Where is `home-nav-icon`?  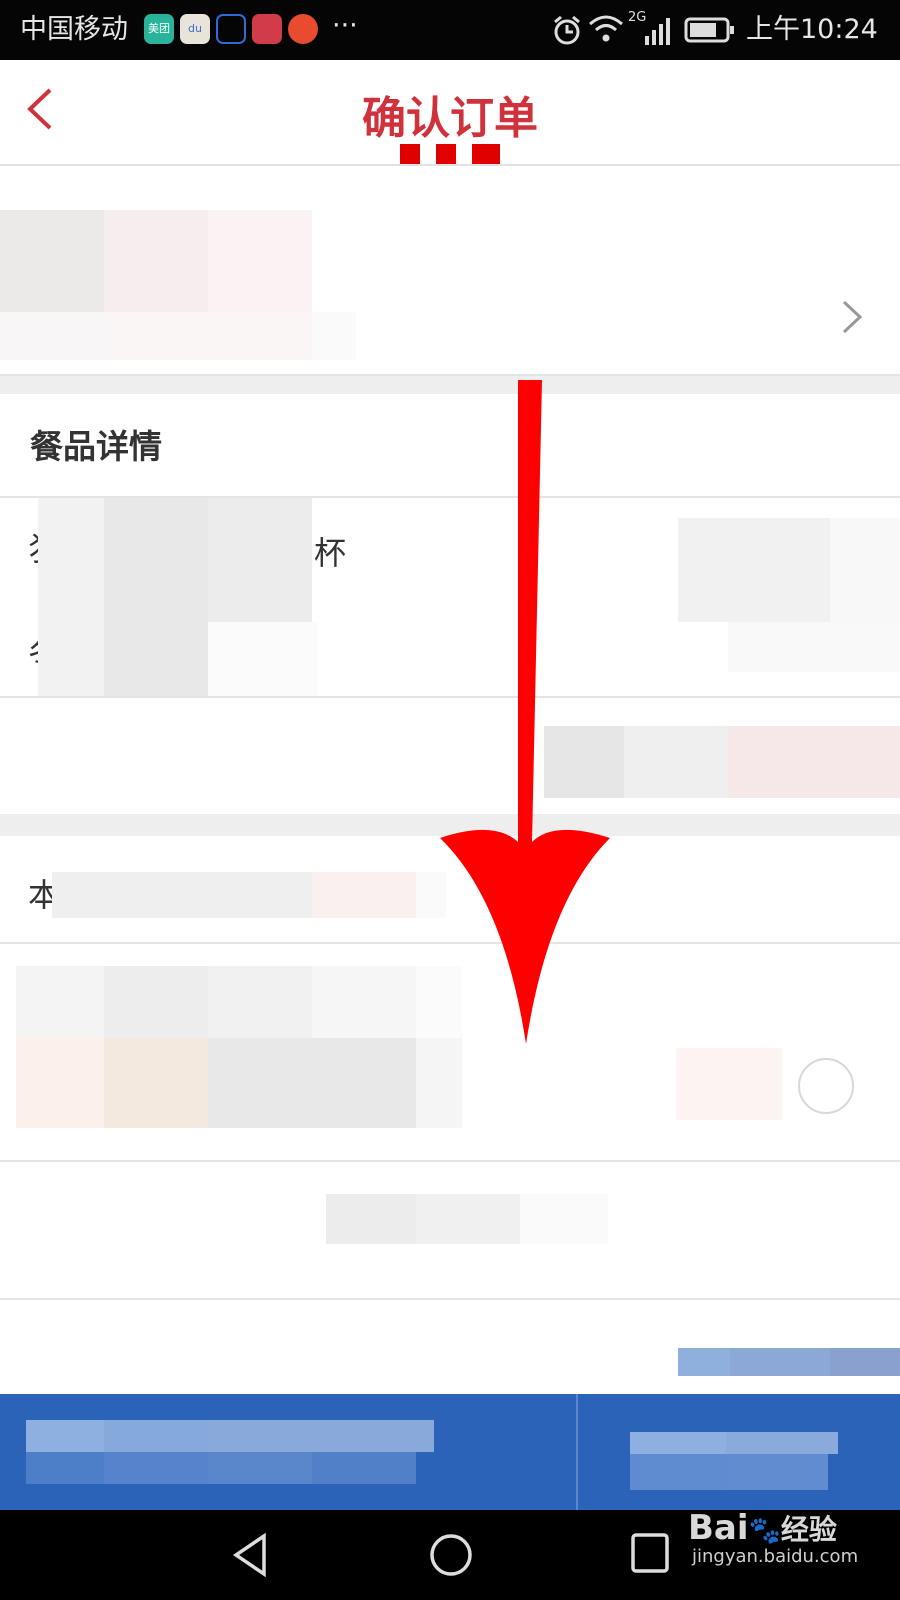
home-nav-icon is located at coordinates (451, 1555).